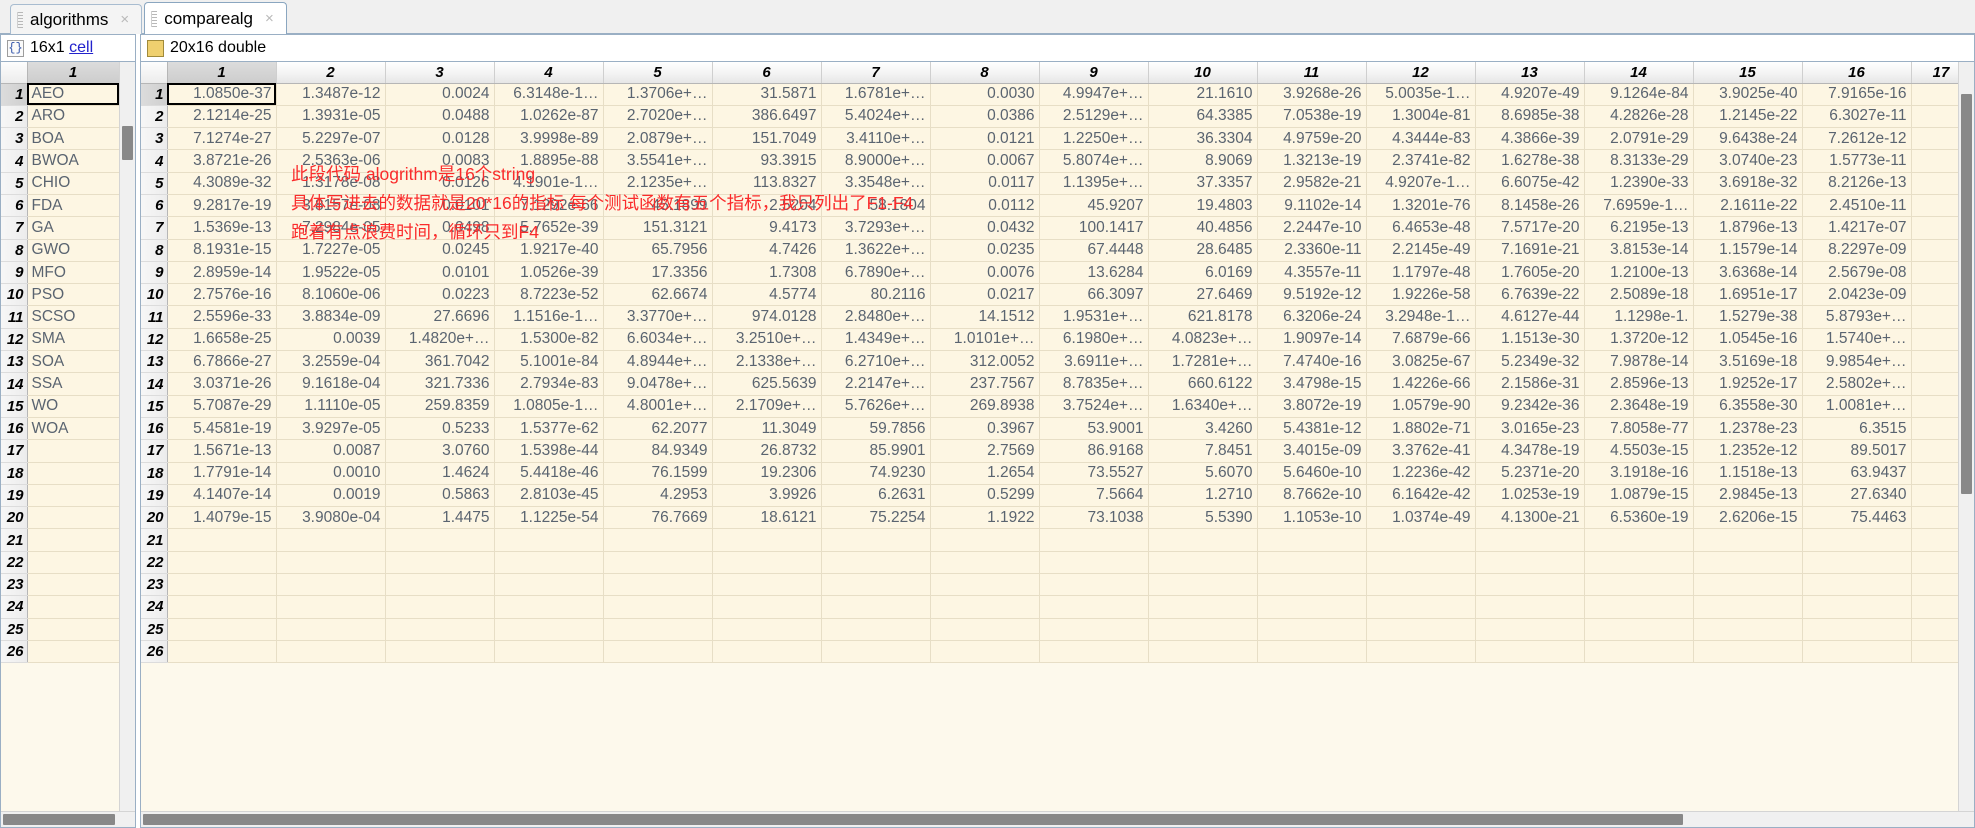  I want to click on grid-cell: 0.0083, so click(440, 161).